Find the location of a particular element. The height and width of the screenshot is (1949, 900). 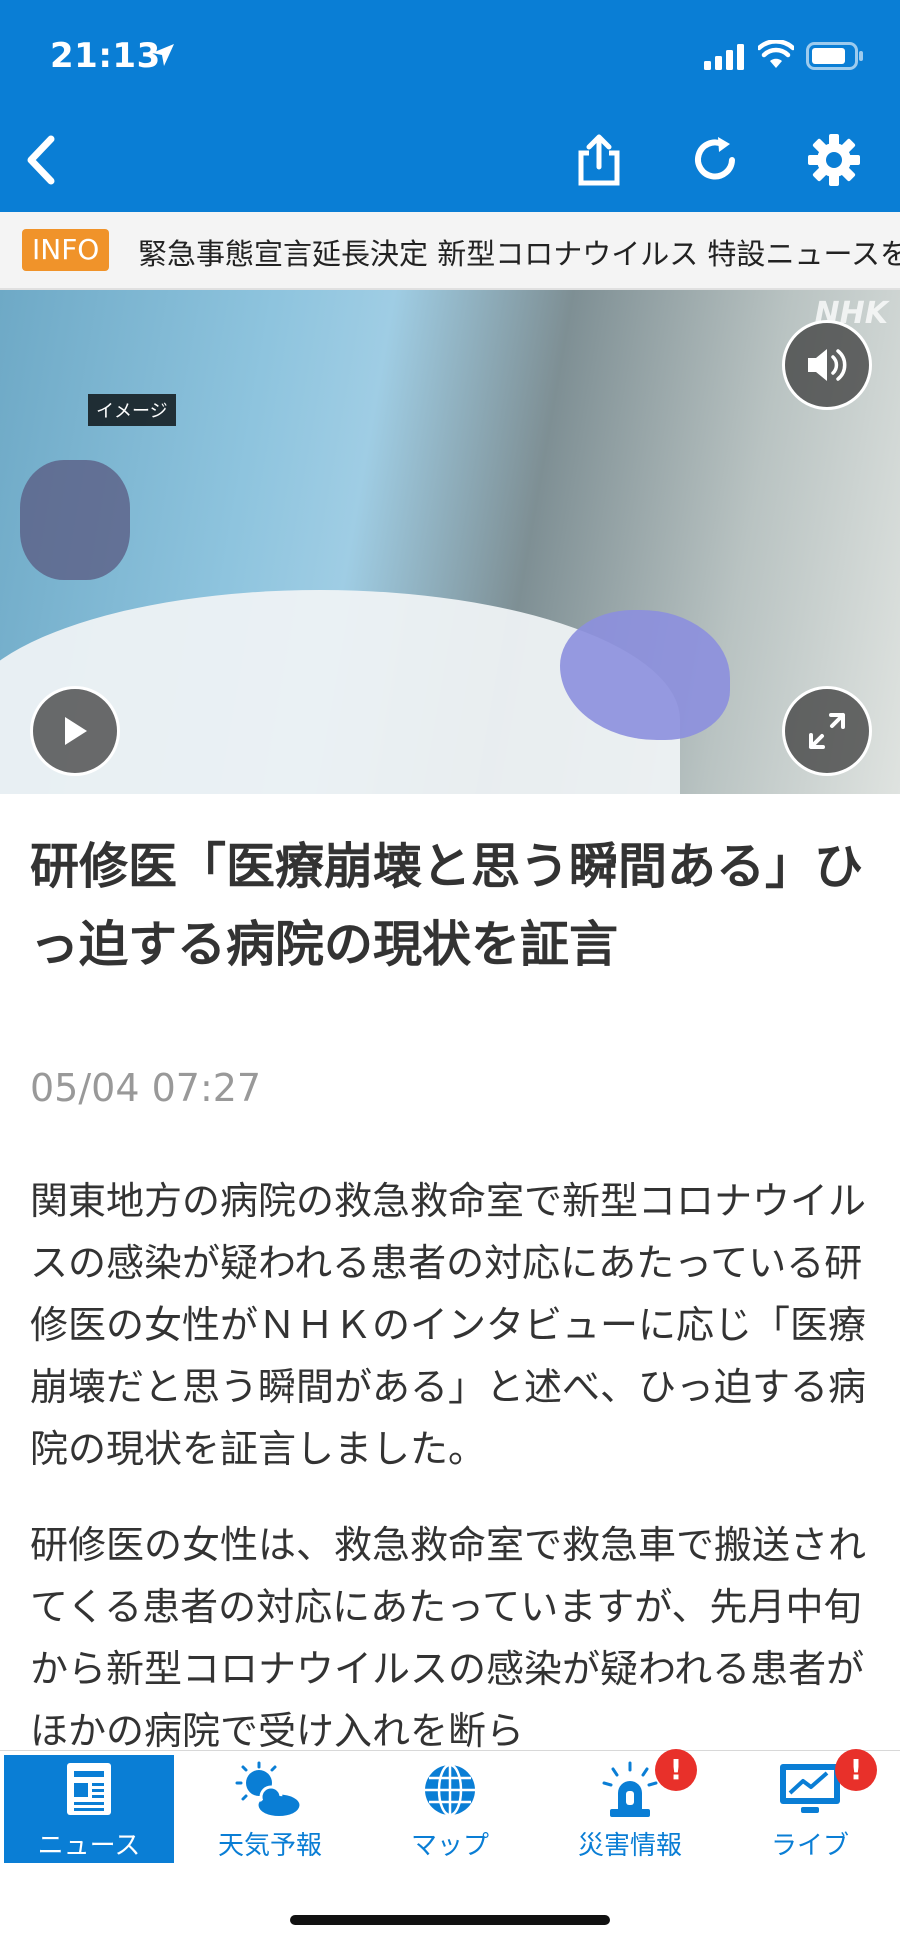

location-arrow-icon is located at coordinates (163, 55).